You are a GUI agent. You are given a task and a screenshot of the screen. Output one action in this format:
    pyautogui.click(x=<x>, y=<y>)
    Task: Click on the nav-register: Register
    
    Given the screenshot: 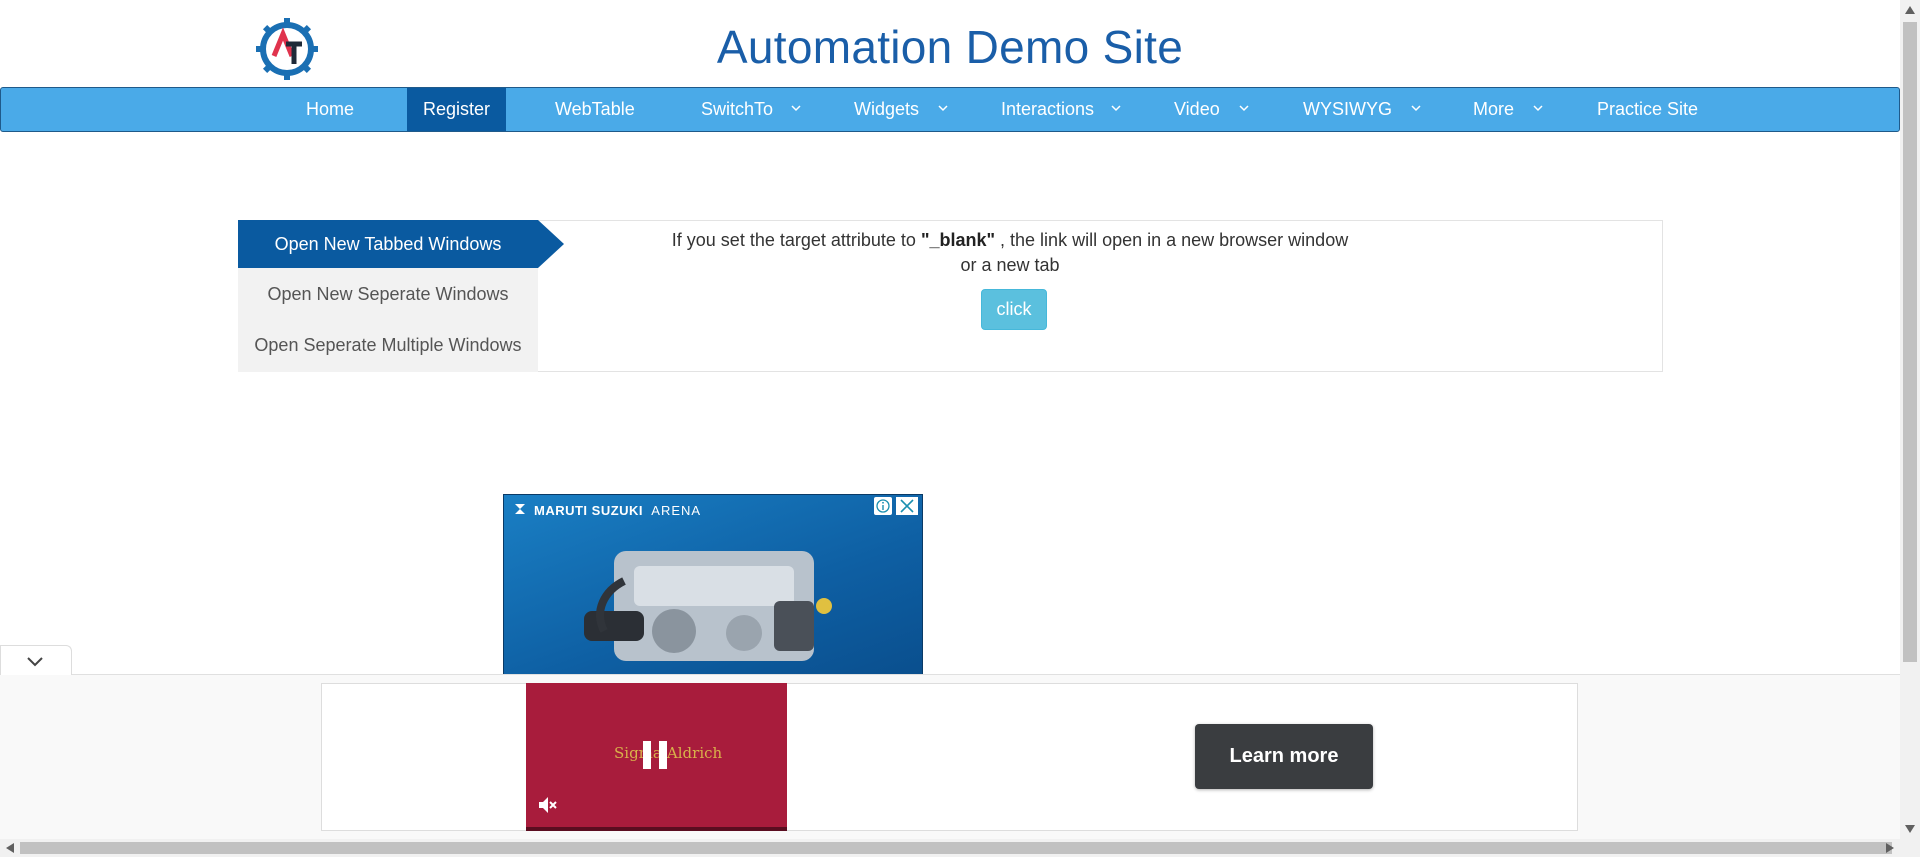 What is the action you would take?
    pyautogui.click(x=457, y=109)
    